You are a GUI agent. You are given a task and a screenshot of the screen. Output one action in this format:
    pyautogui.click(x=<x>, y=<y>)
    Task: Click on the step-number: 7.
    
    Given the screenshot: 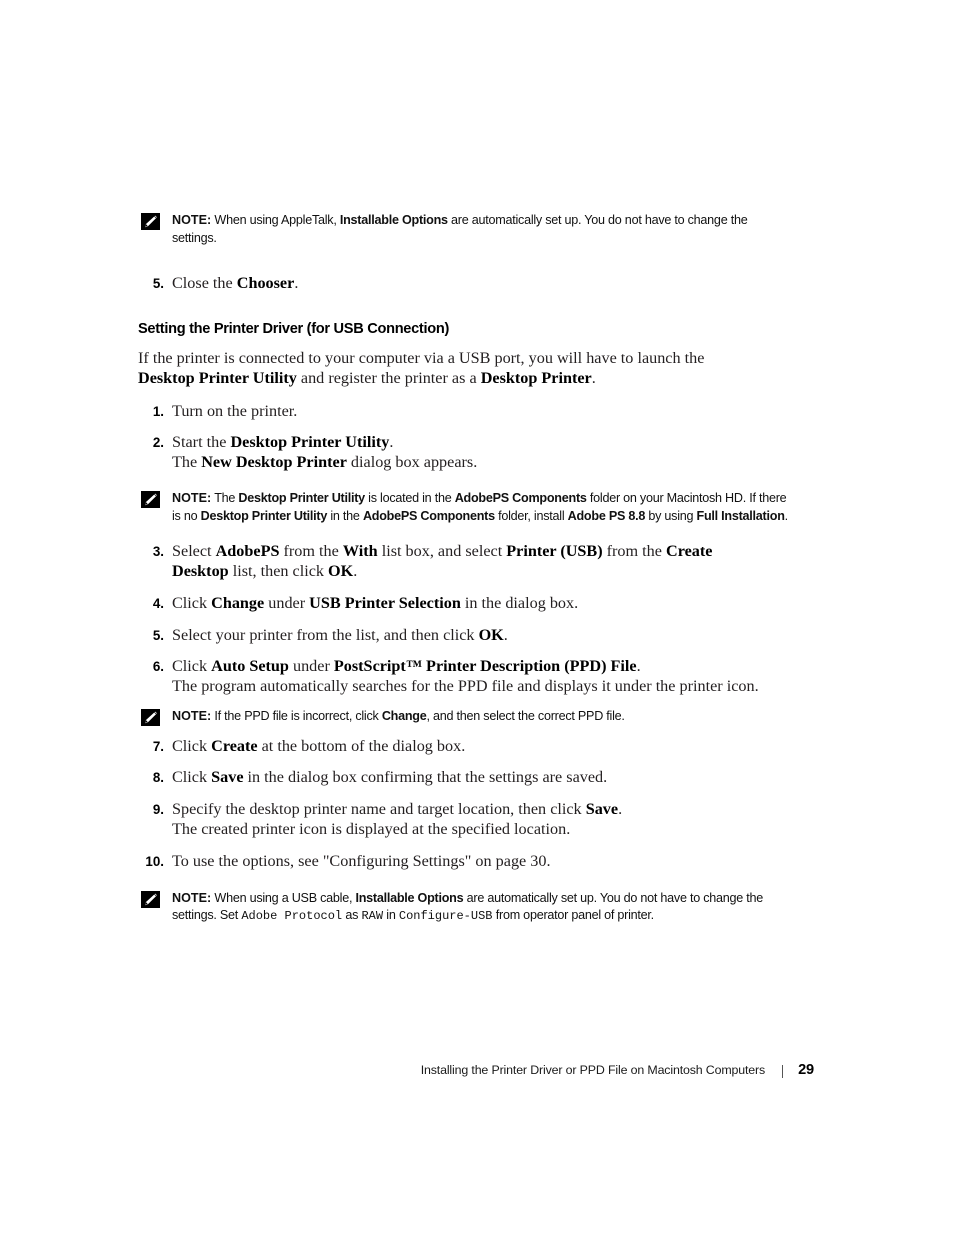 What is the action you would take?
    pyautogui.click(x=158, y=746)
    